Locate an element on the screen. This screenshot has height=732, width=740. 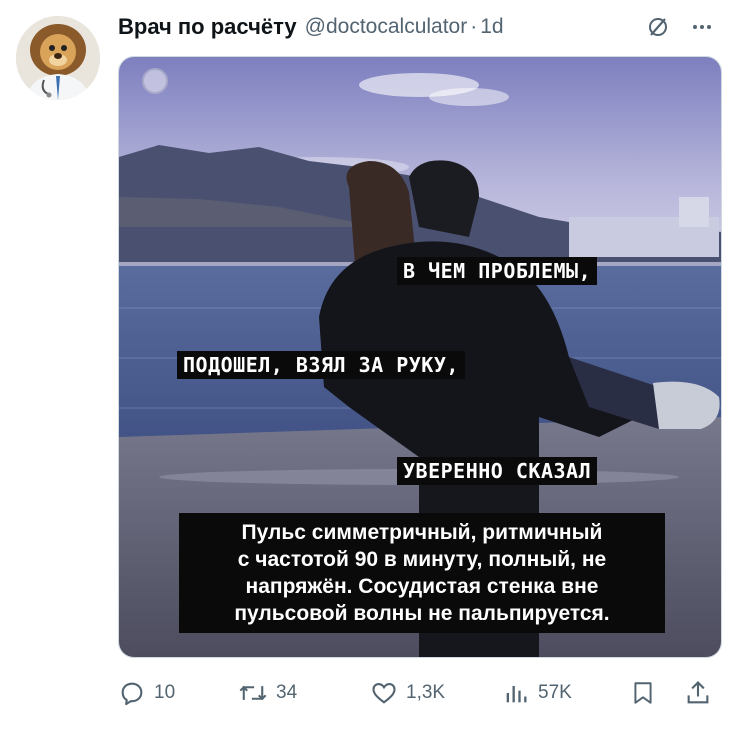
meme-caption-3: УВЕРЕННО СКАЗАЛ is located at coordinates (497, 471).